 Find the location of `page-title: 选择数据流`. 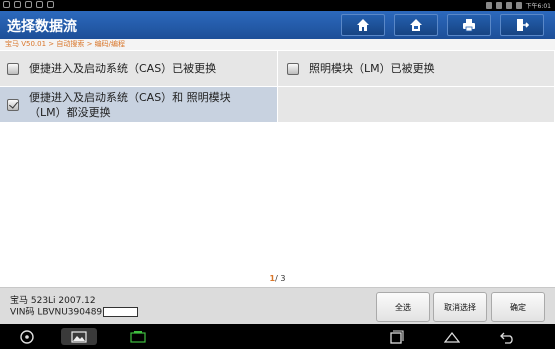

page-title: 选择数据流 is located at coordinates (42, 27).